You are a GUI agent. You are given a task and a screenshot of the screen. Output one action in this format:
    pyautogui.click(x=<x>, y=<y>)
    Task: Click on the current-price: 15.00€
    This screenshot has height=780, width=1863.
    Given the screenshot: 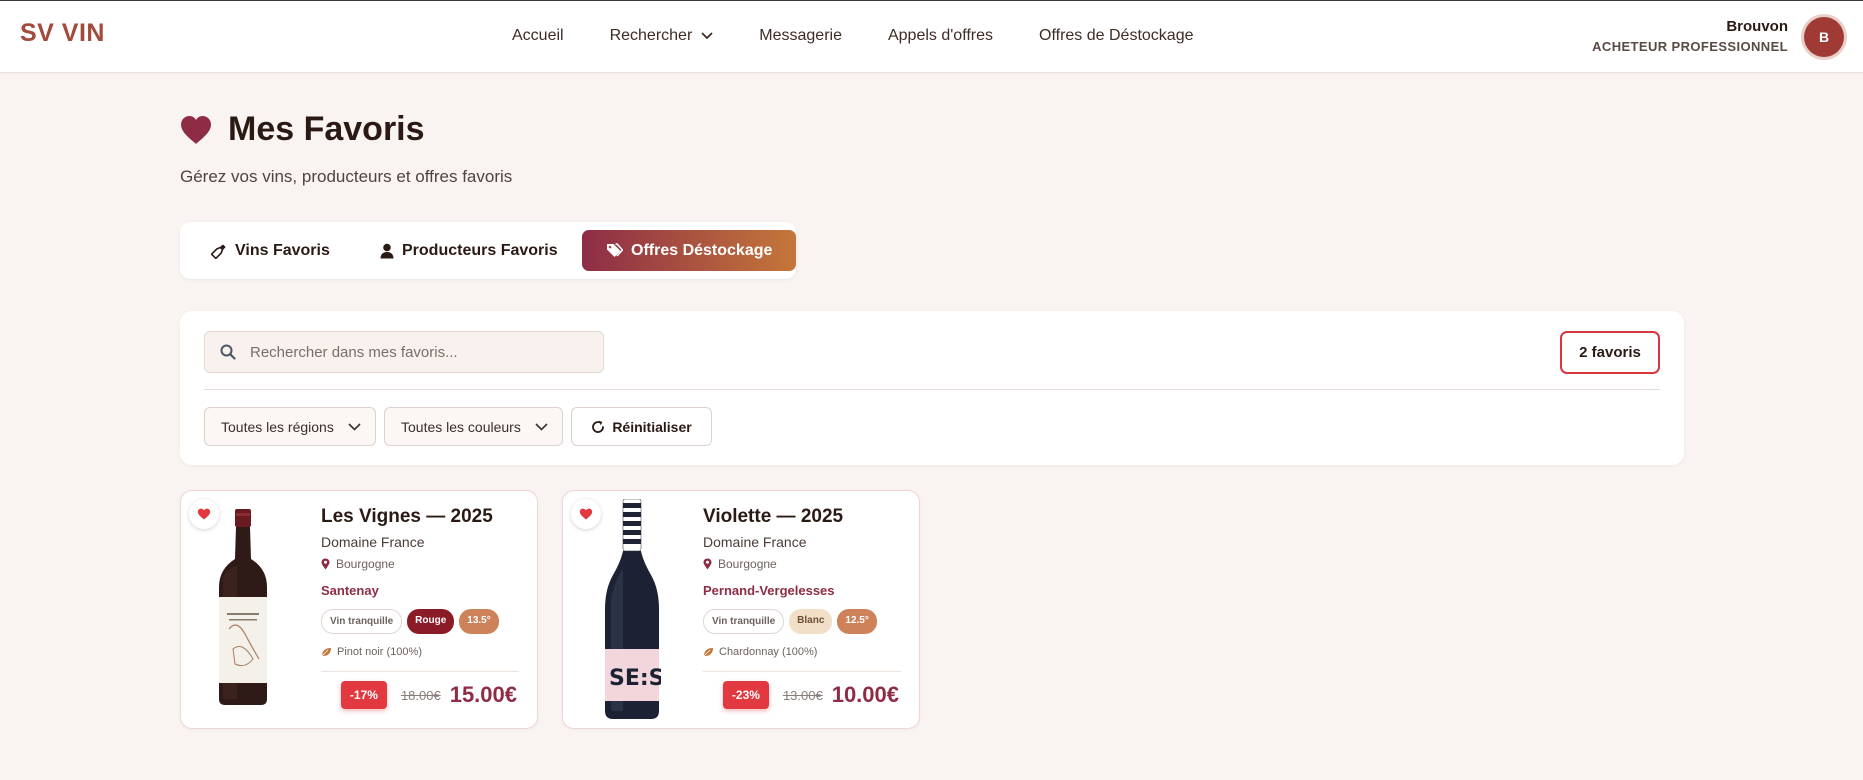 What is the action you would take?
    pyautogui.click(x=483, y=694)
    